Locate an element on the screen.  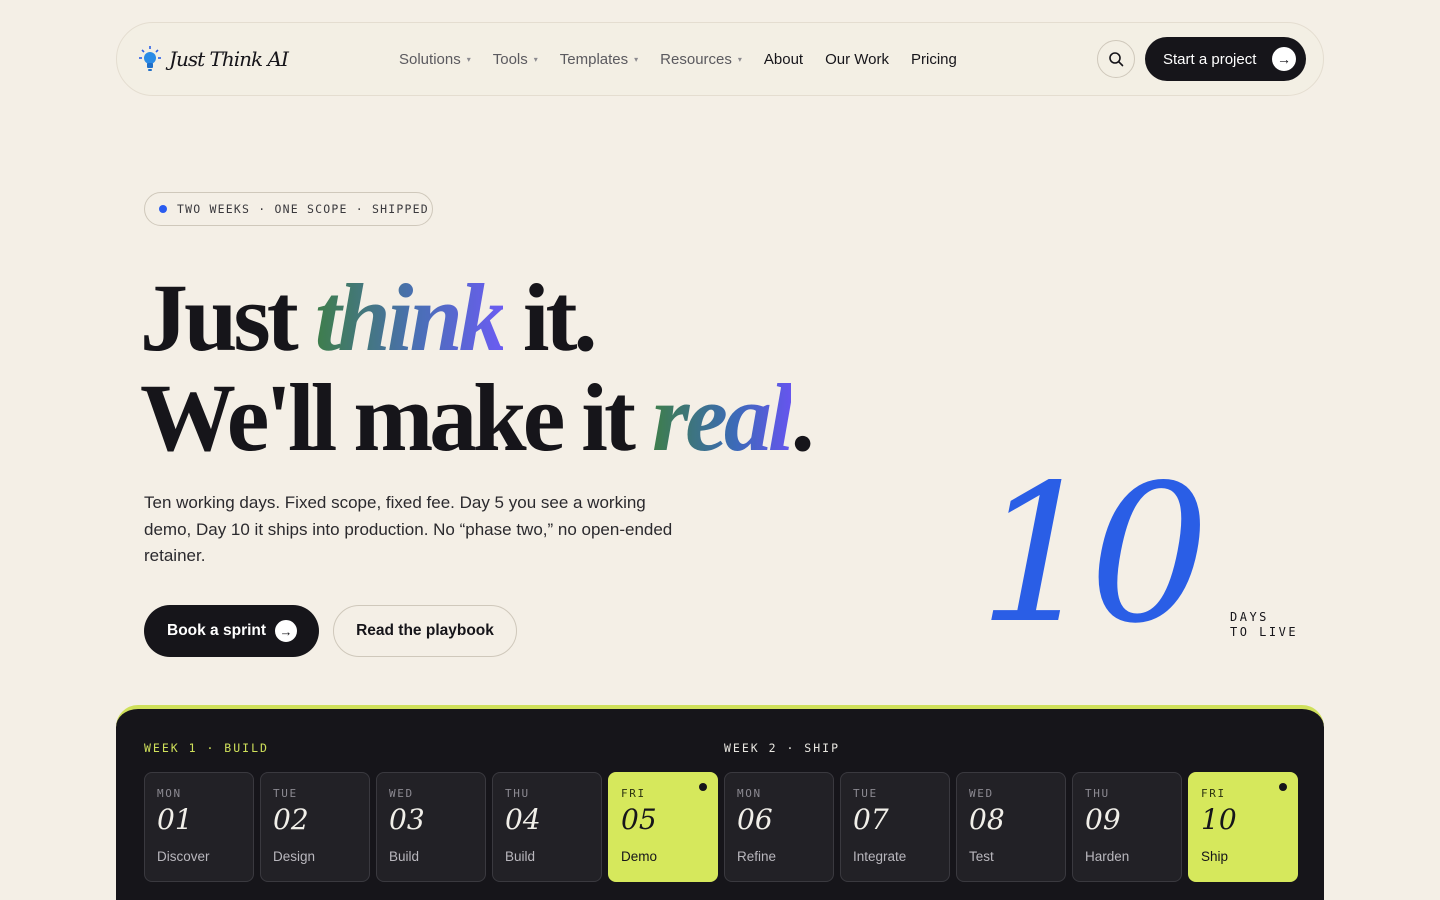
menu-item-label: Templates is located at coordinates (594, 59).